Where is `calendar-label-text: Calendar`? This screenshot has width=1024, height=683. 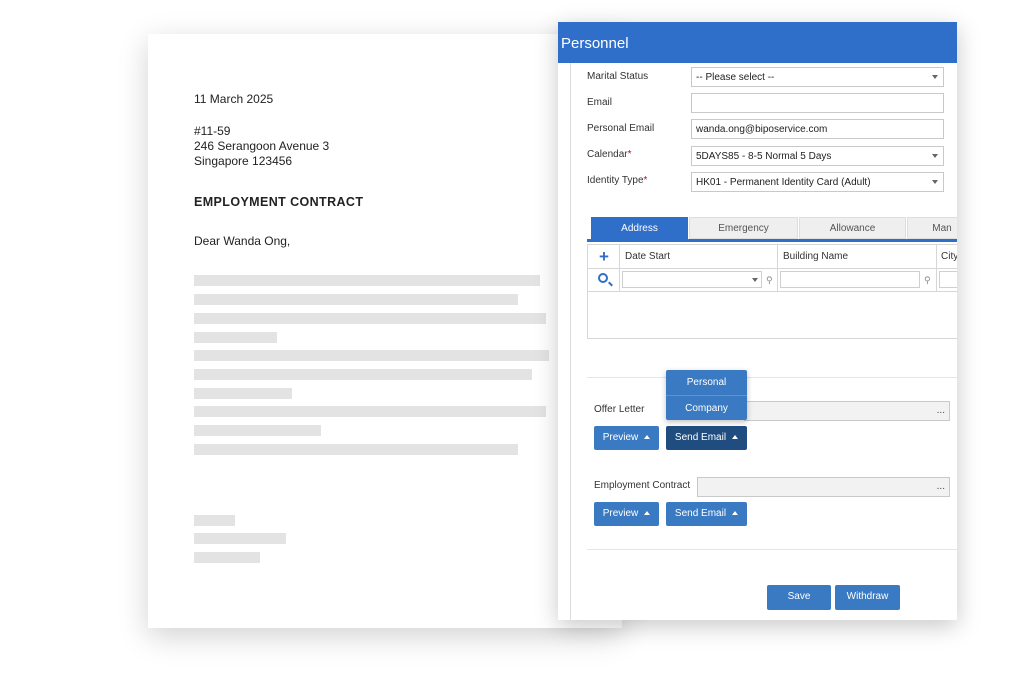
calendar-label-text: Calendar is located at coordinates (607, 154).